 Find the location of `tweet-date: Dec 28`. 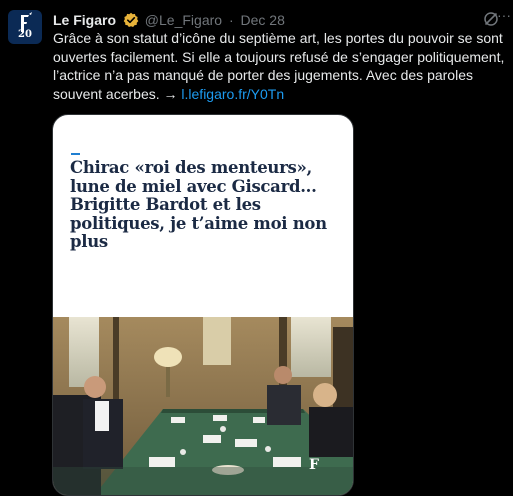

tweet-date: Dec 28 is located at coordinates (263, 20).